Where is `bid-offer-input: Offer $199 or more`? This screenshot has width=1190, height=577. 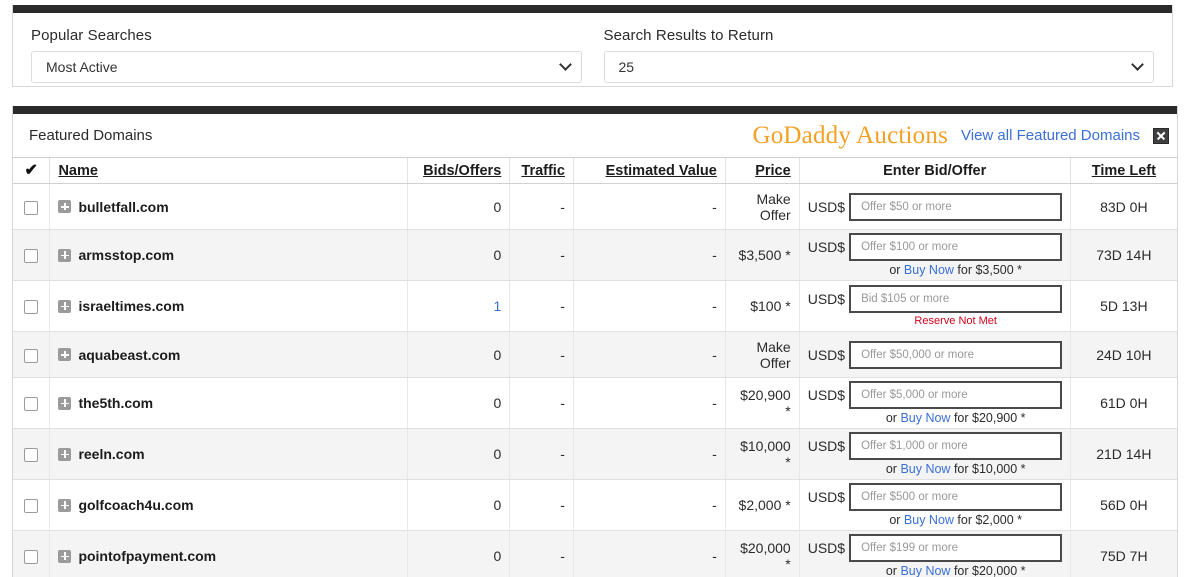 bid-offer-input: Offer $199 or more is located at coordinates (955, 548).